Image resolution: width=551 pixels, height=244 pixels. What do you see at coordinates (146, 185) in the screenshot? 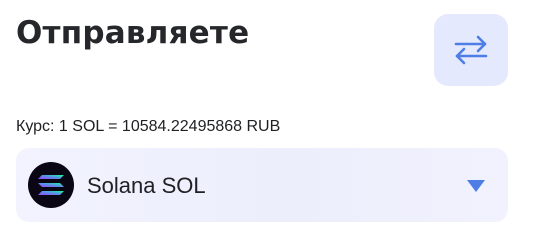
I see `selected-currency-label: Solana SOL` at bounding box center [146, 185].